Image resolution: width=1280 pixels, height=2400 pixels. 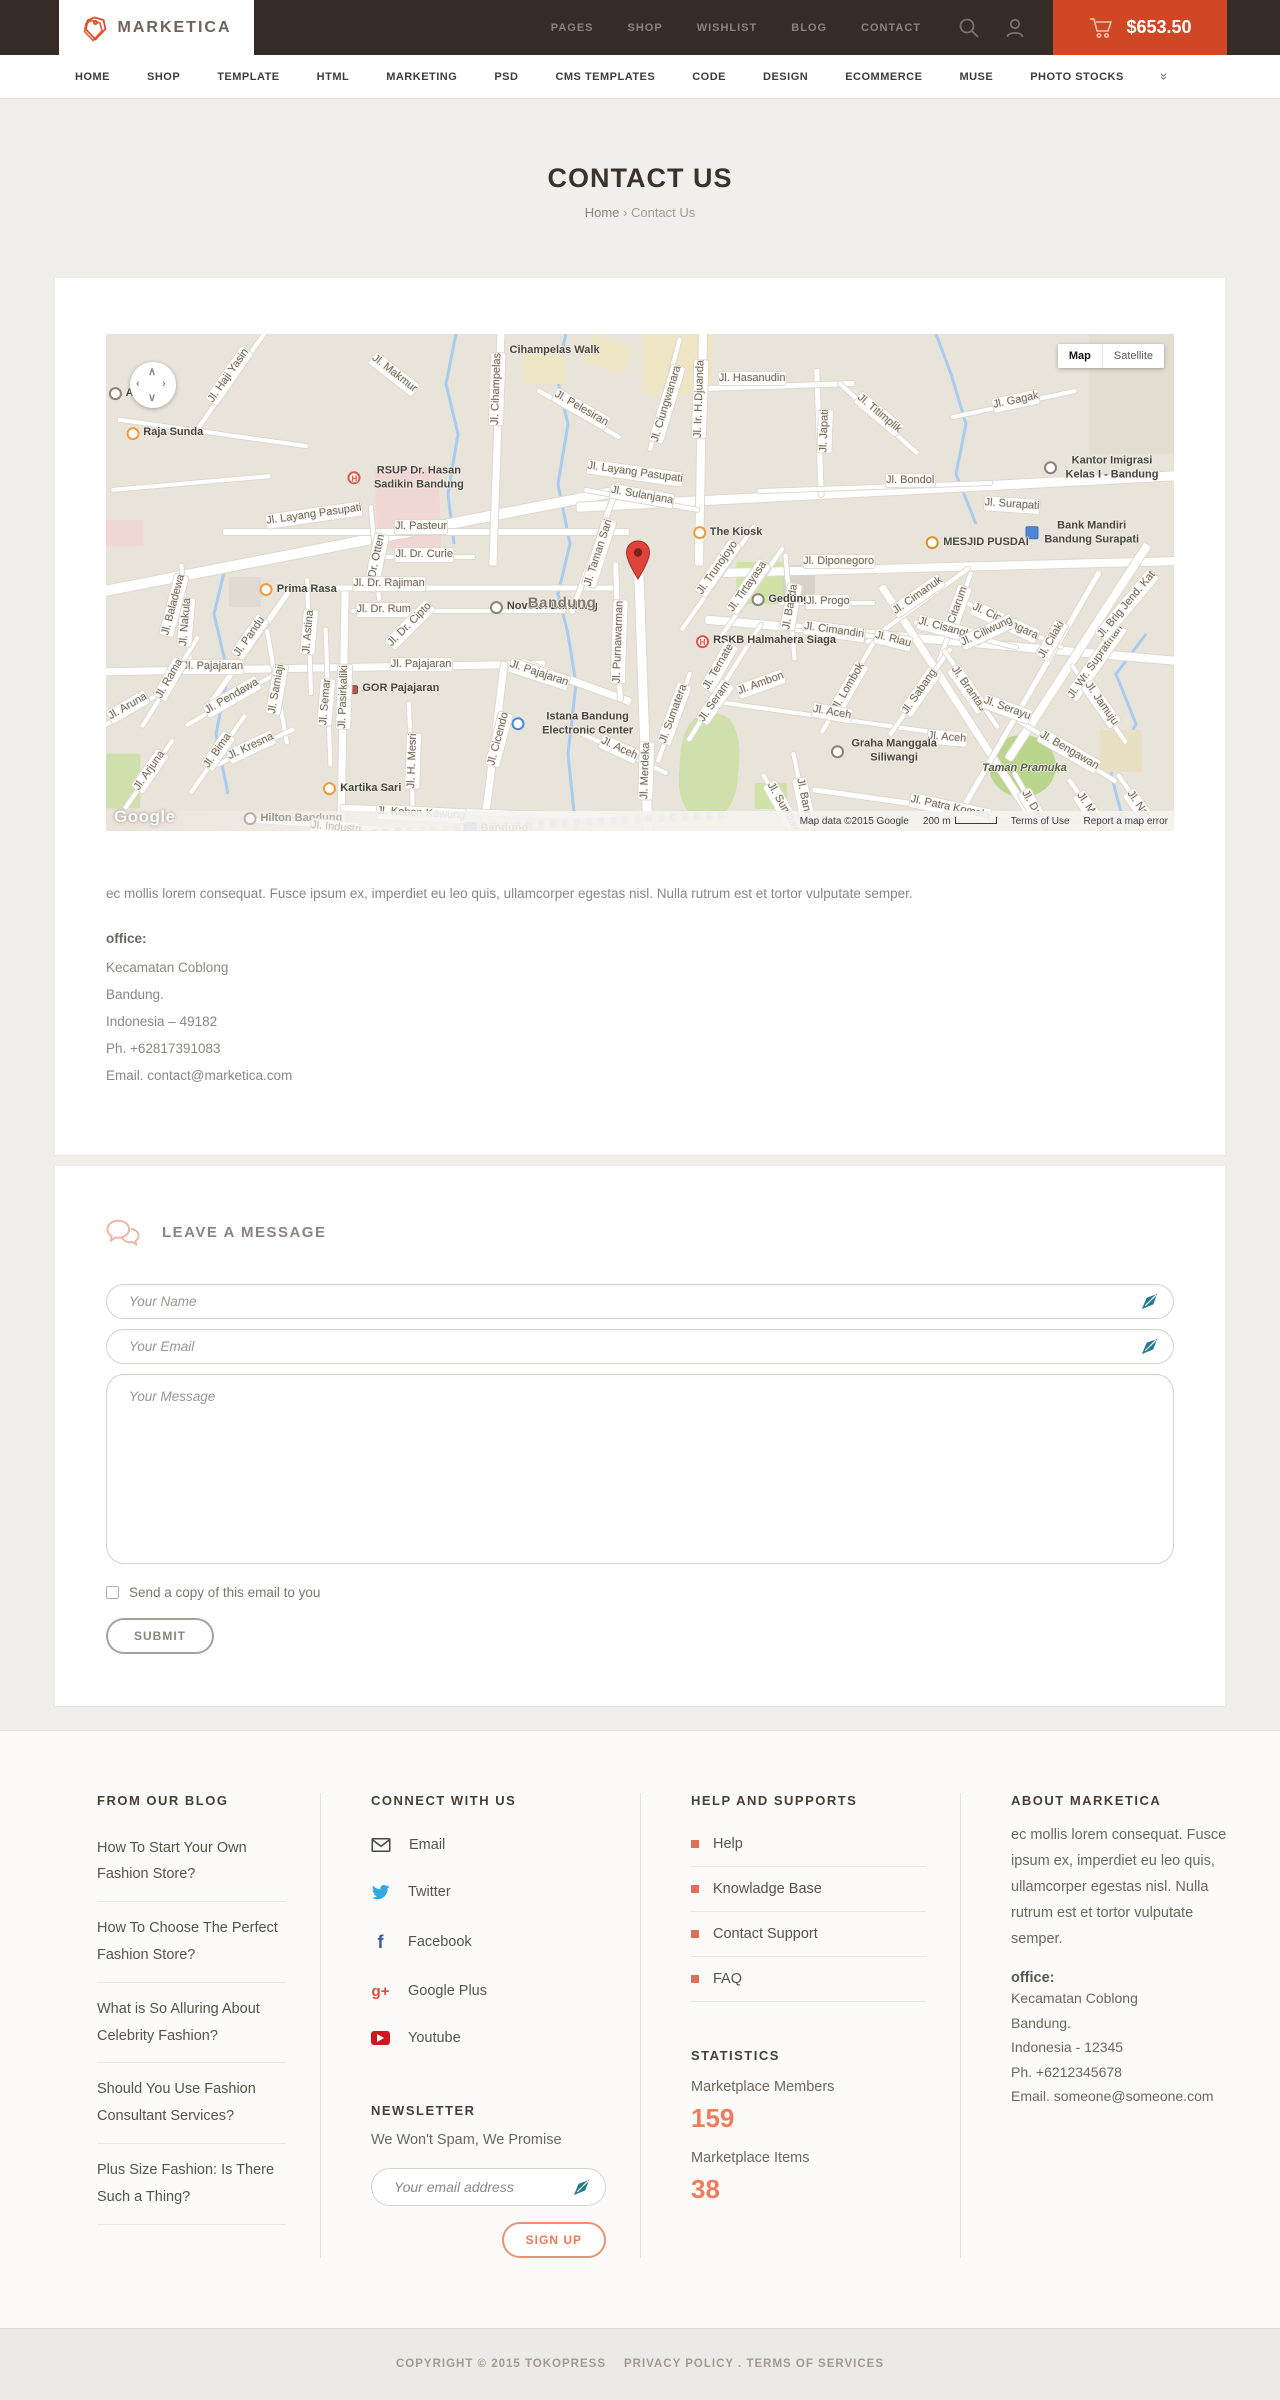 I want to click on top-nav-blog: BLOG, so click(x=809, y=28).